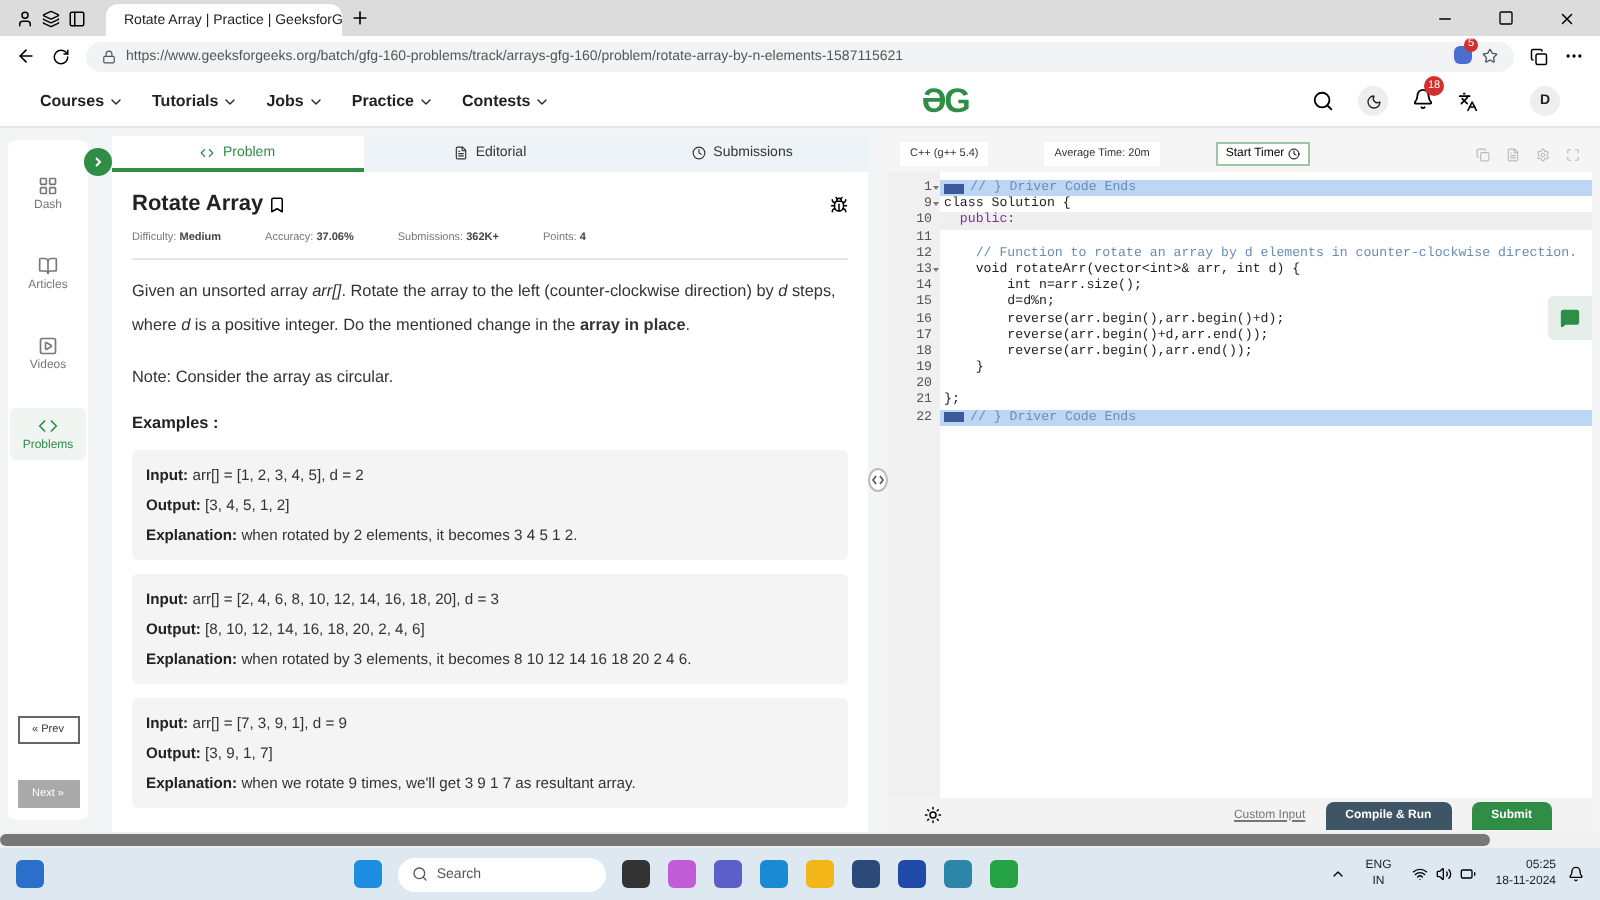  What do you see at coordinates (25, 18) in the screenshot?
I see `profile-icon` at bounding box center [25, 18].